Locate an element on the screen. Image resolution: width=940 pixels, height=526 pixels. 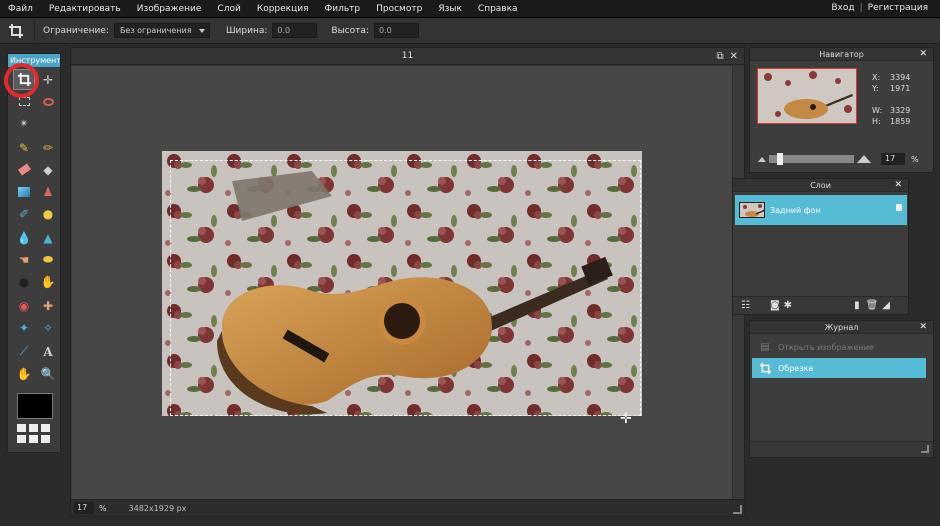
color-replace-tool: ✐ is located at coordinates (24, 213).